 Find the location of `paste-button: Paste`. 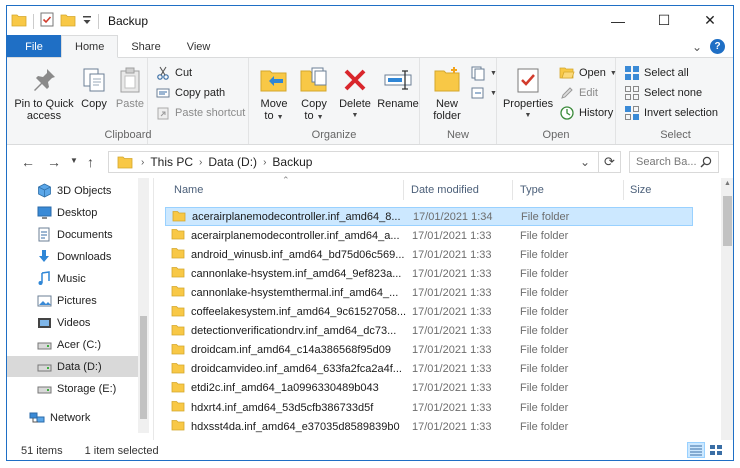

paste-button: Paste is located at coordinates (130, 87).